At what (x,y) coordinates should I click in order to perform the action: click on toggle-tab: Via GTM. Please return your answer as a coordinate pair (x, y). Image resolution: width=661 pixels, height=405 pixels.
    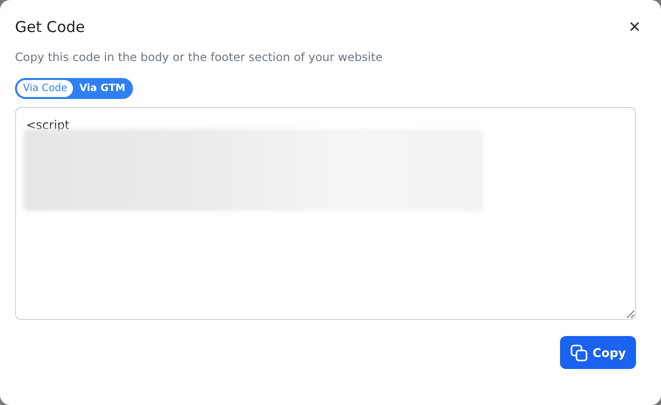
    Looking at the image, I should click on (102, 88).